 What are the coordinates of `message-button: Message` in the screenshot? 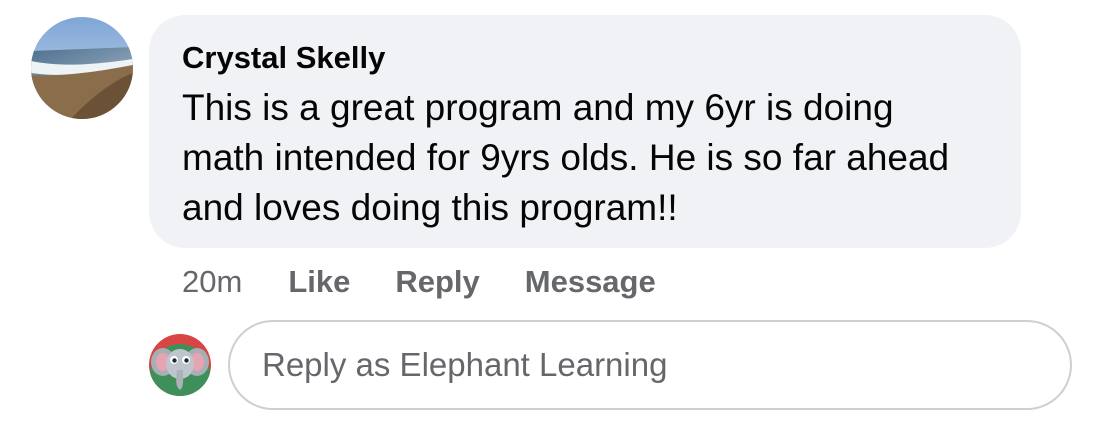 It's located at (590, 282).